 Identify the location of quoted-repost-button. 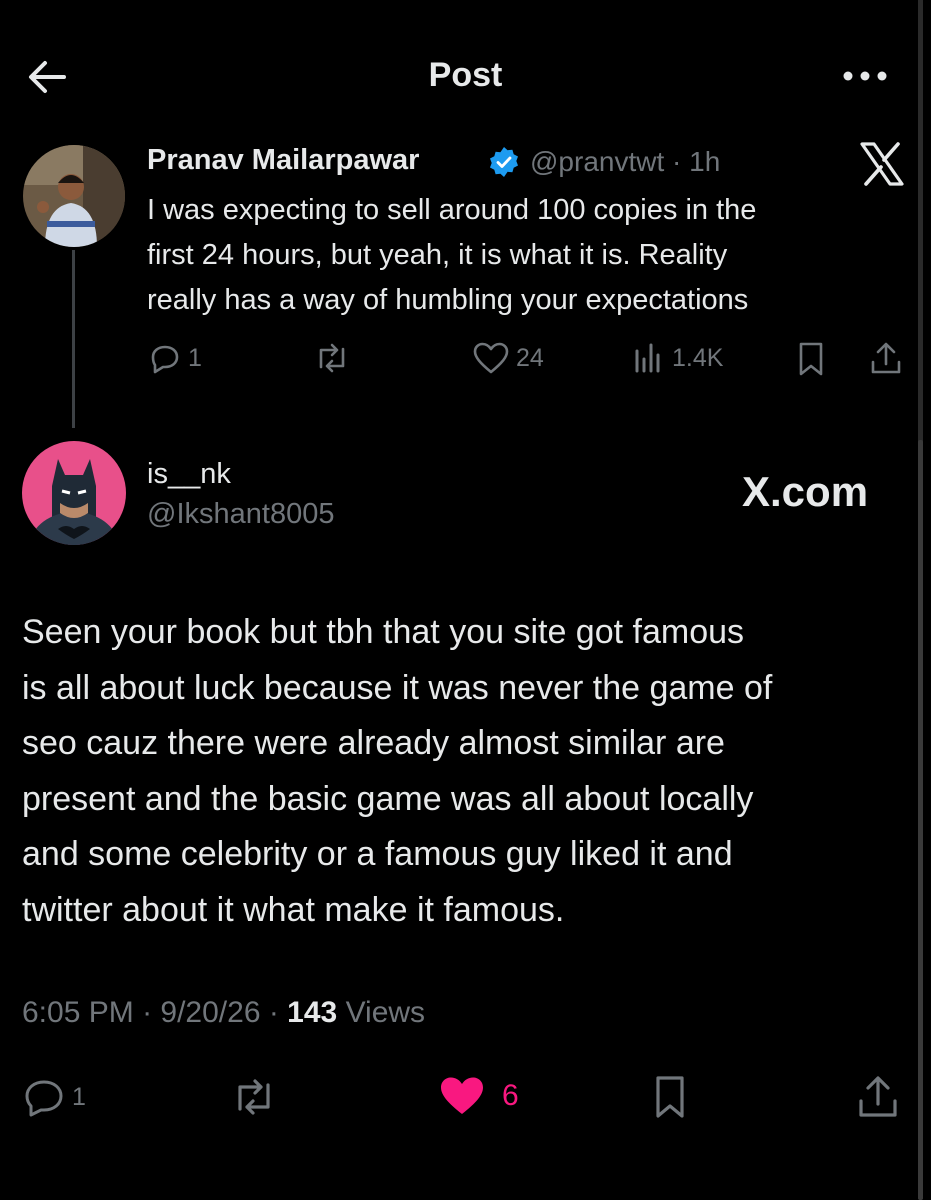
(332, 358).